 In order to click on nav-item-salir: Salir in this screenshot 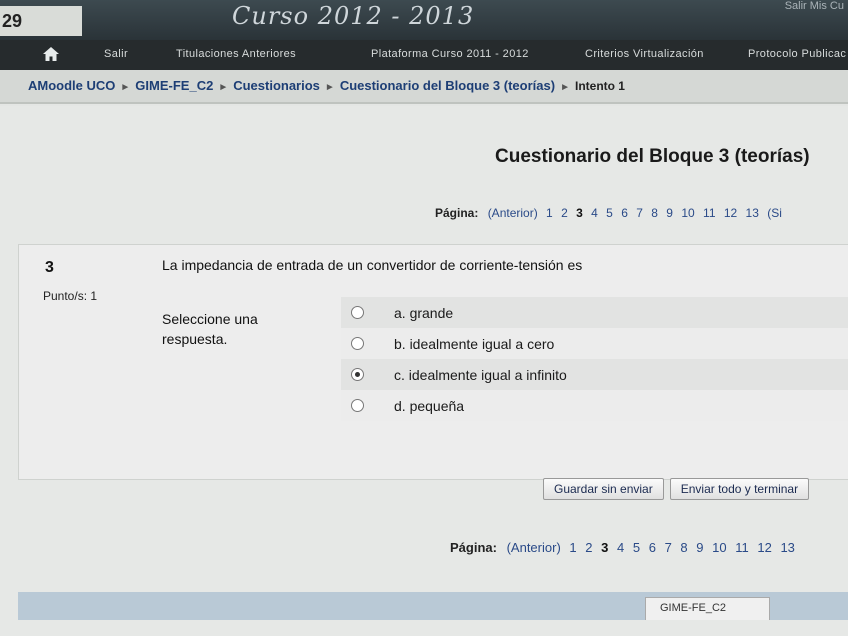, I will do `click(116, 54)`.